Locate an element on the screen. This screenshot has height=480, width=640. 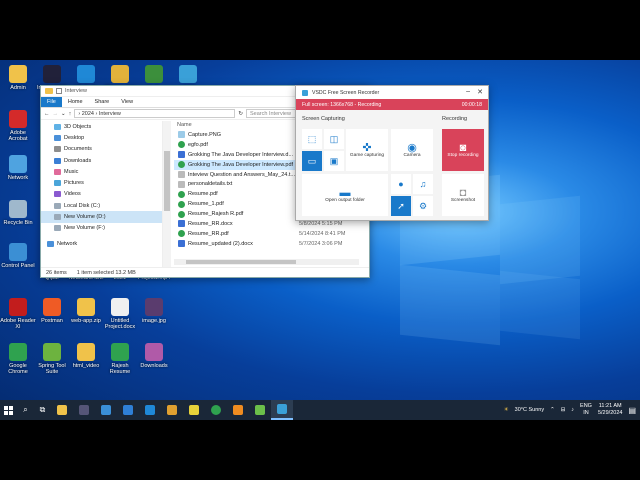
region-button: ▣ is located at coordinates (334, 161).